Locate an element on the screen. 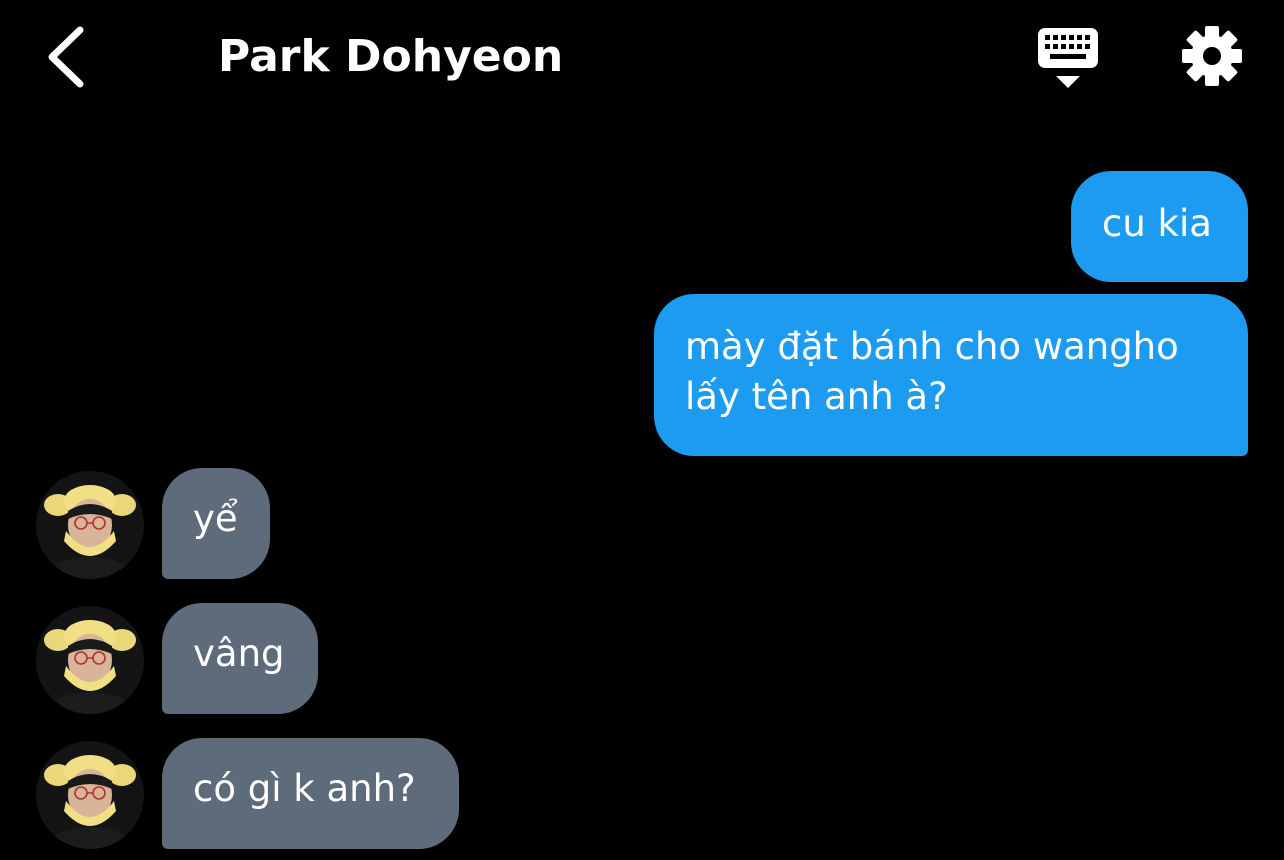 This screenshot has height=860, width=1284. settings-button is located at coordinates (1212, 56).